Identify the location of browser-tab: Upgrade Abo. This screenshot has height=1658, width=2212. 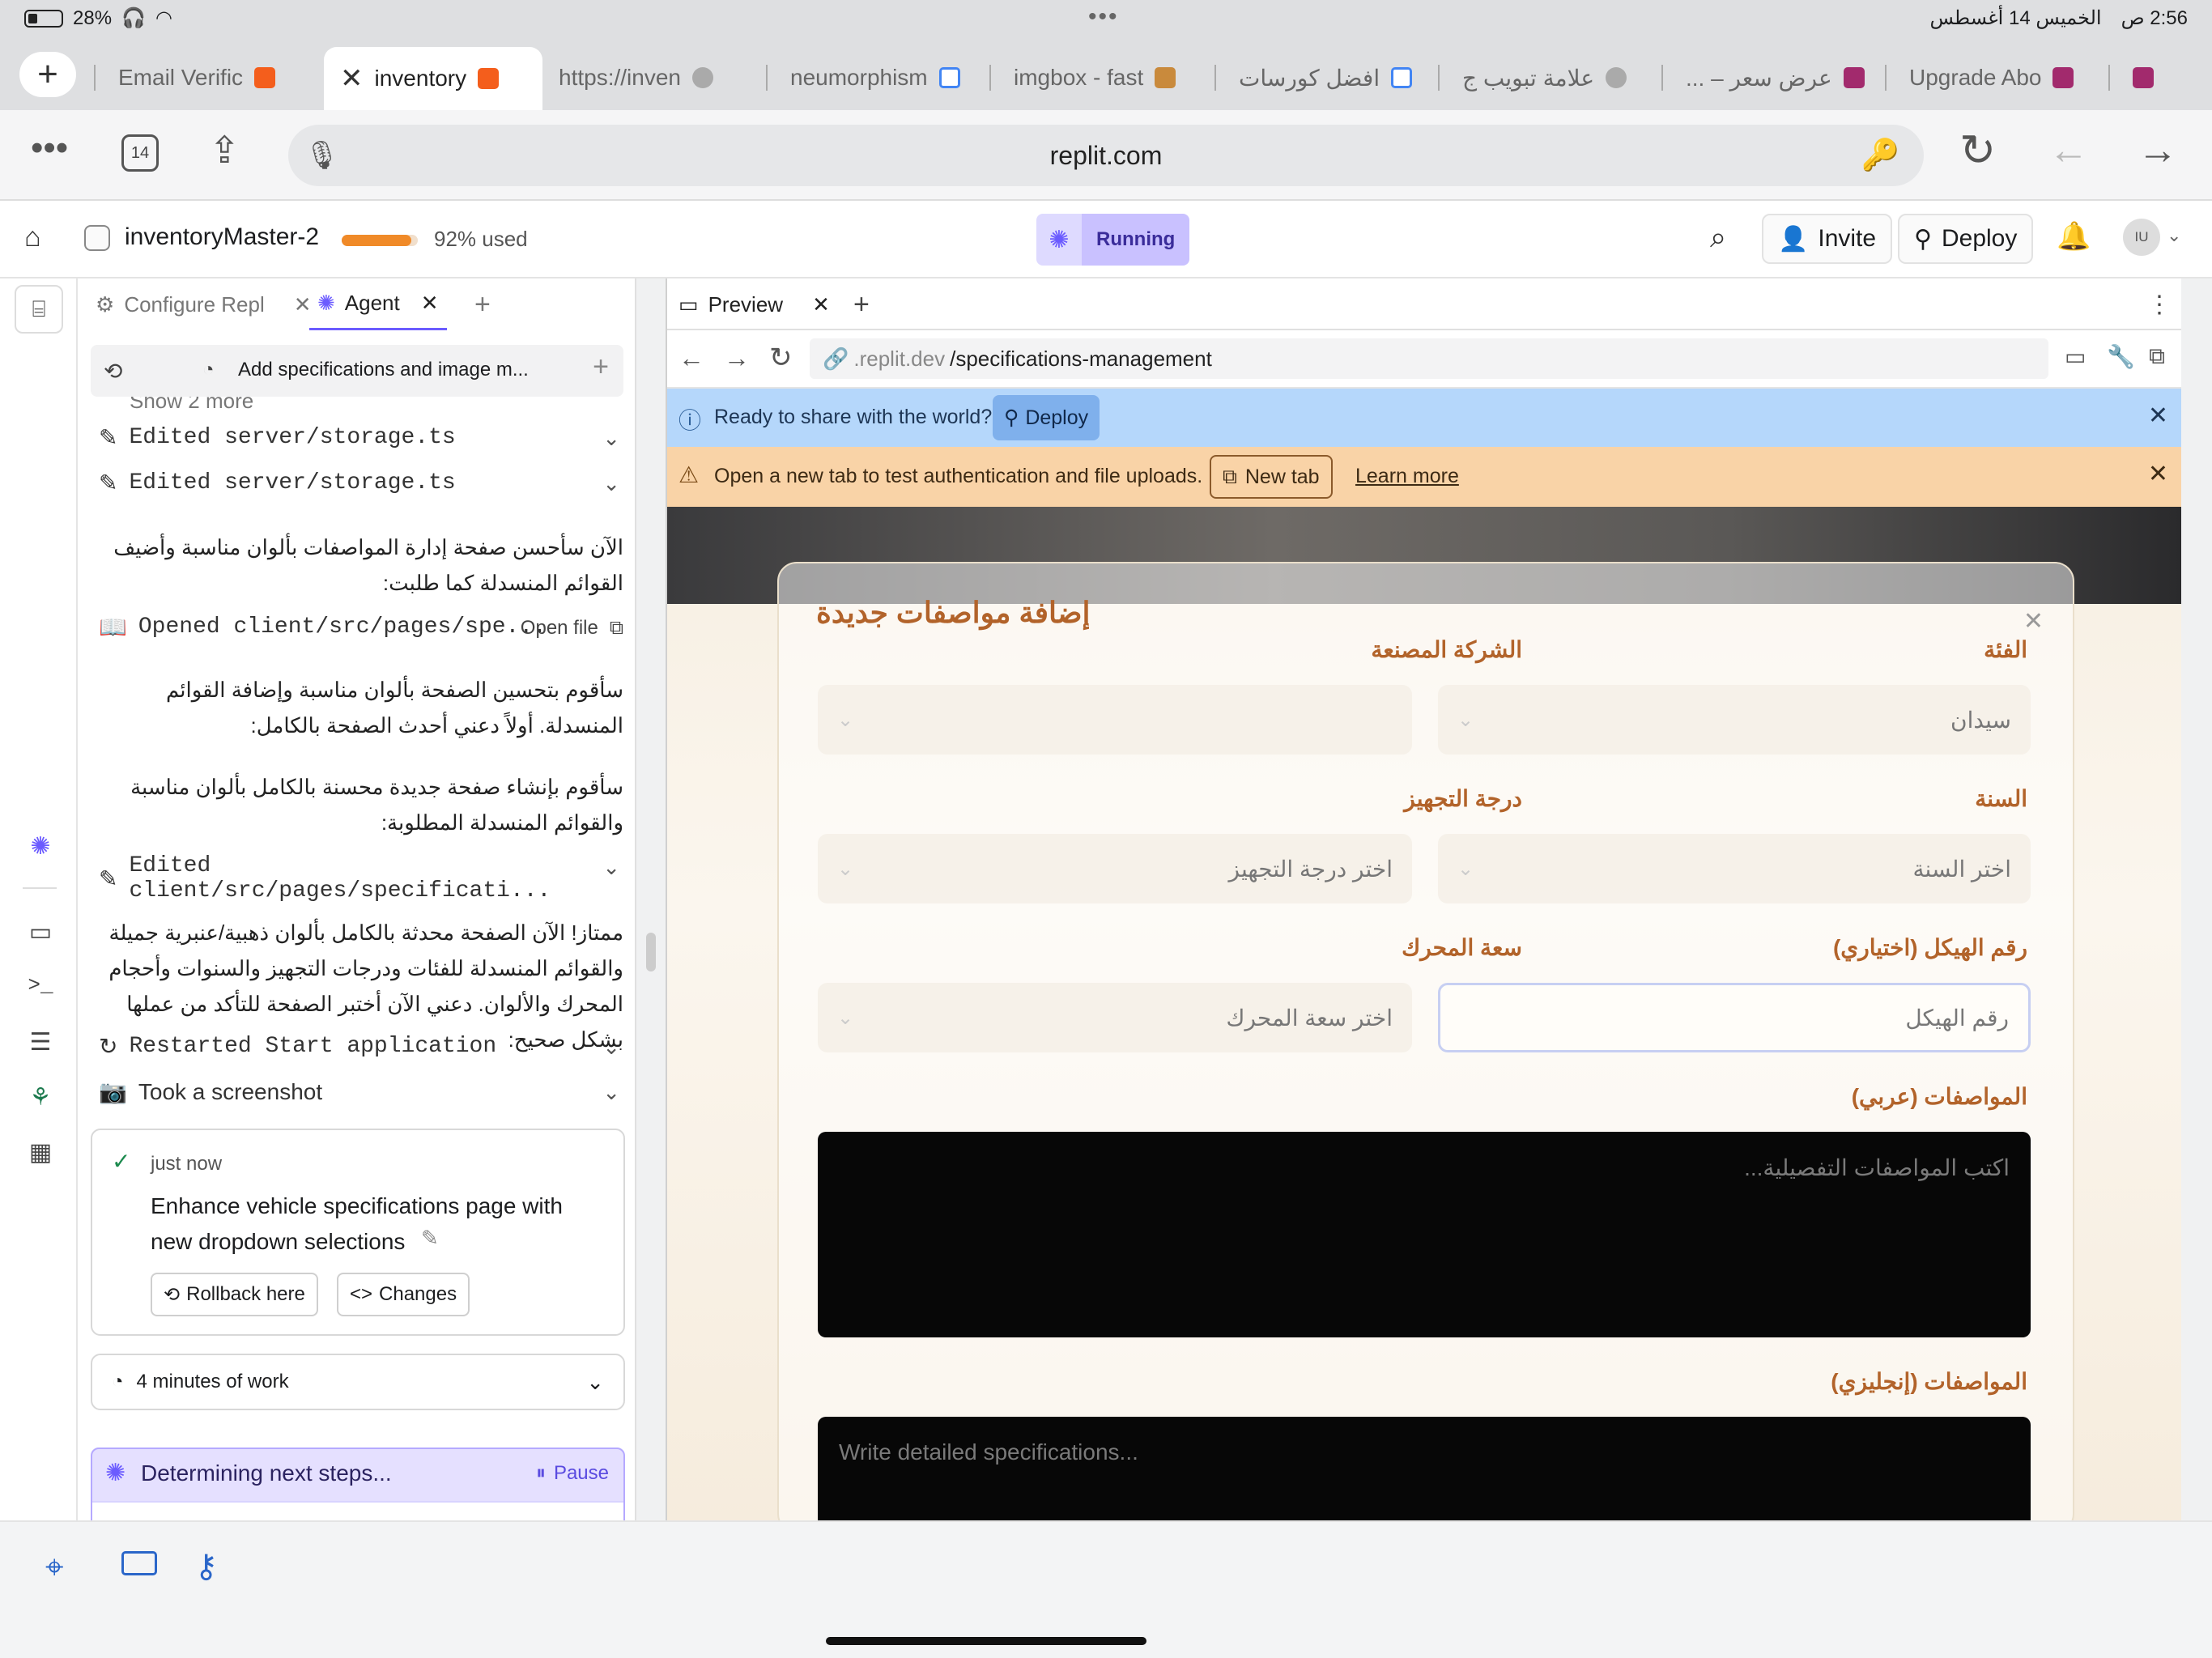
(1991, 77).